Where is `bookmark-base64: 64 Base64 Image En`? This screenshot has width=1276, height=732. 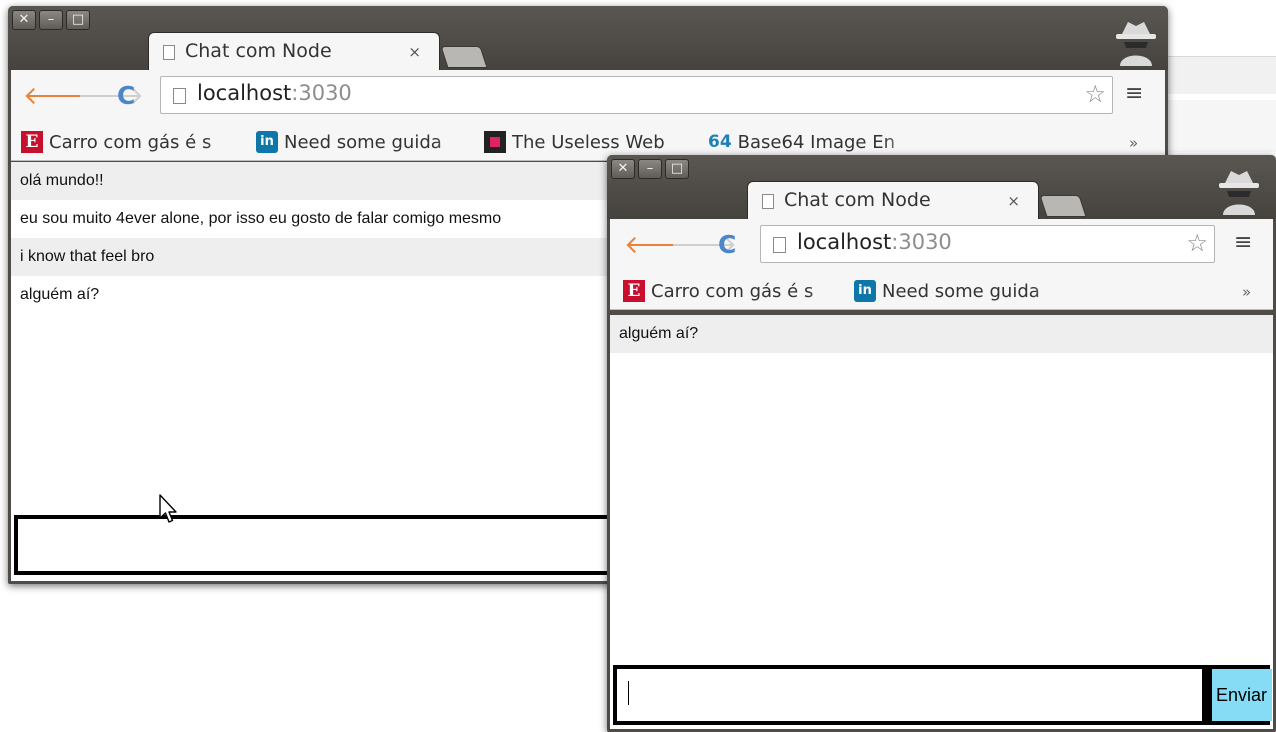 bookmark-base64: 64 Base64 Image En is located at coordinates (815, 142).